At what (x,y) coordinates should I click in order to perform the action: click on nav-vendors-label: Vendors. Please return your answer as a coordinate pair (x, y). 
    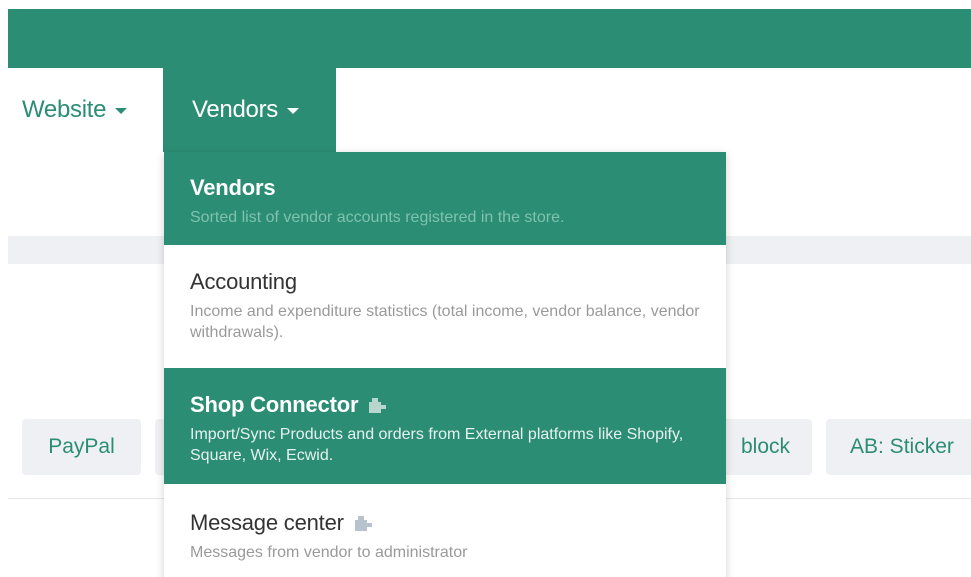
    Looking at the image, I should click on (235, 109).